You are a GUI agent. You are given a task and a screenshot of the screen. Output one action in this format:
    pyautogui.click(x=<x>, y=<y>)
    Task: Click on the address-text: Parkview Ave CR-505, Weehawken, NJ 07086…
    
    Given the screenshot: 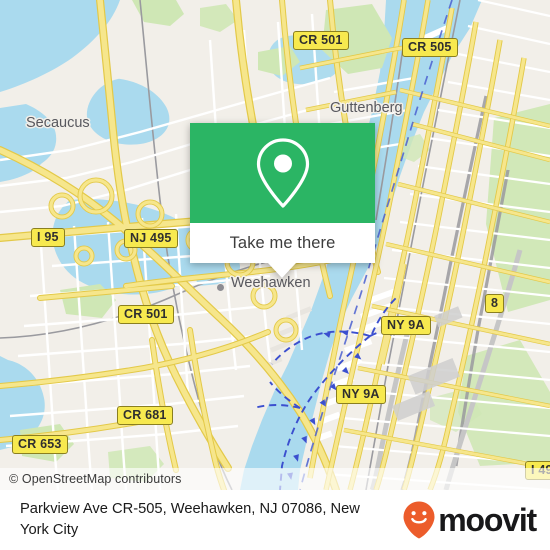 What is the action you would take?
    pyautogui.click(x=190, y=519)
    